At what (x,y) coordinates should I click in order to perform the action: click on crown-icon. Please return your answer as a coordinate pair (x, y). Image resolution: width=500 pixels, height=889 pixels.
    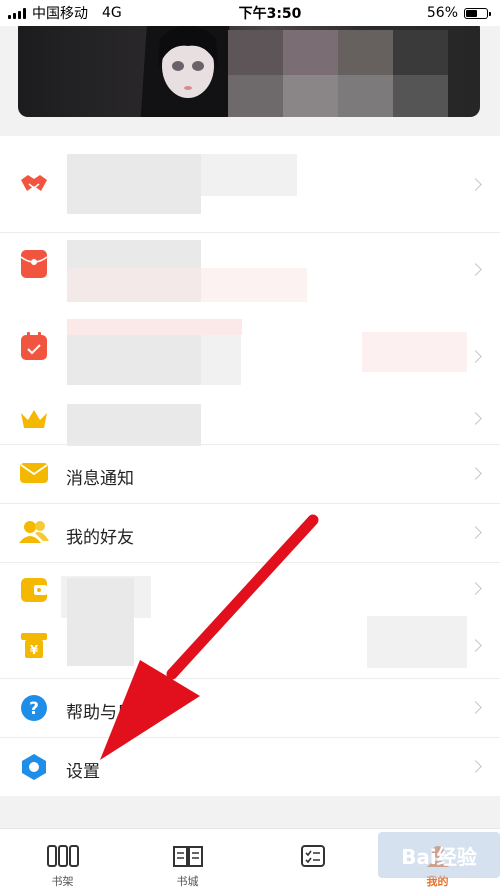
    Looking at the image, I should click on (34, 419).